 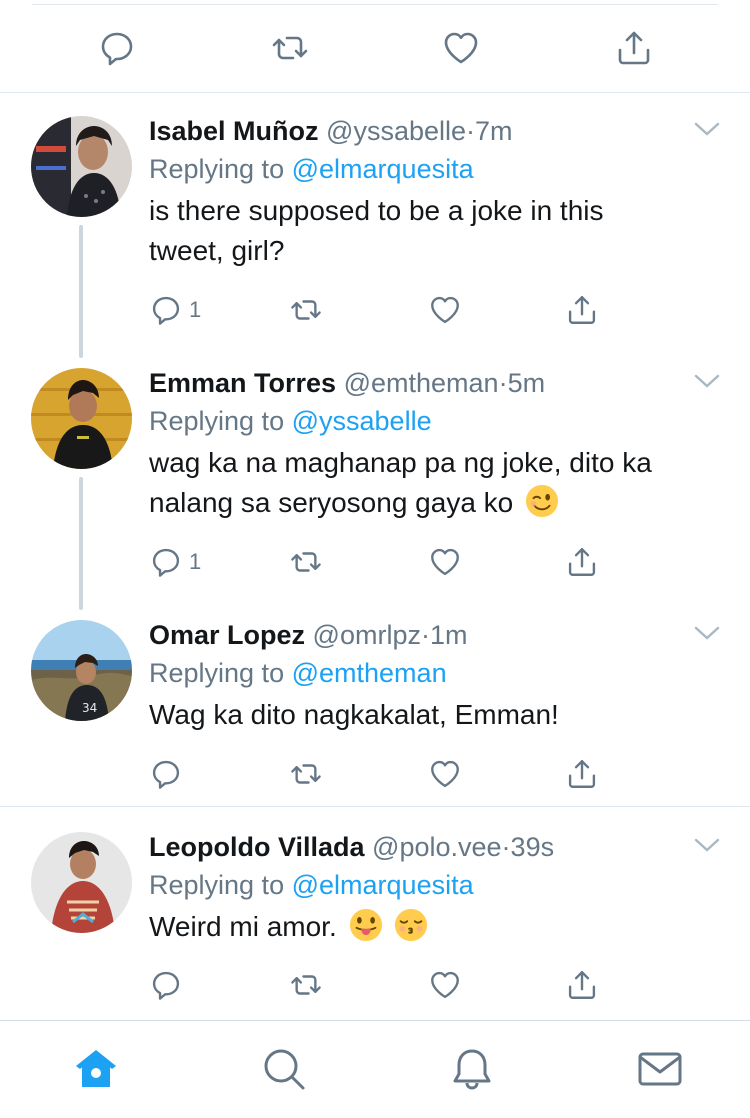 I want to click on bottom-tab-bar, so click(x=375, y=1069).